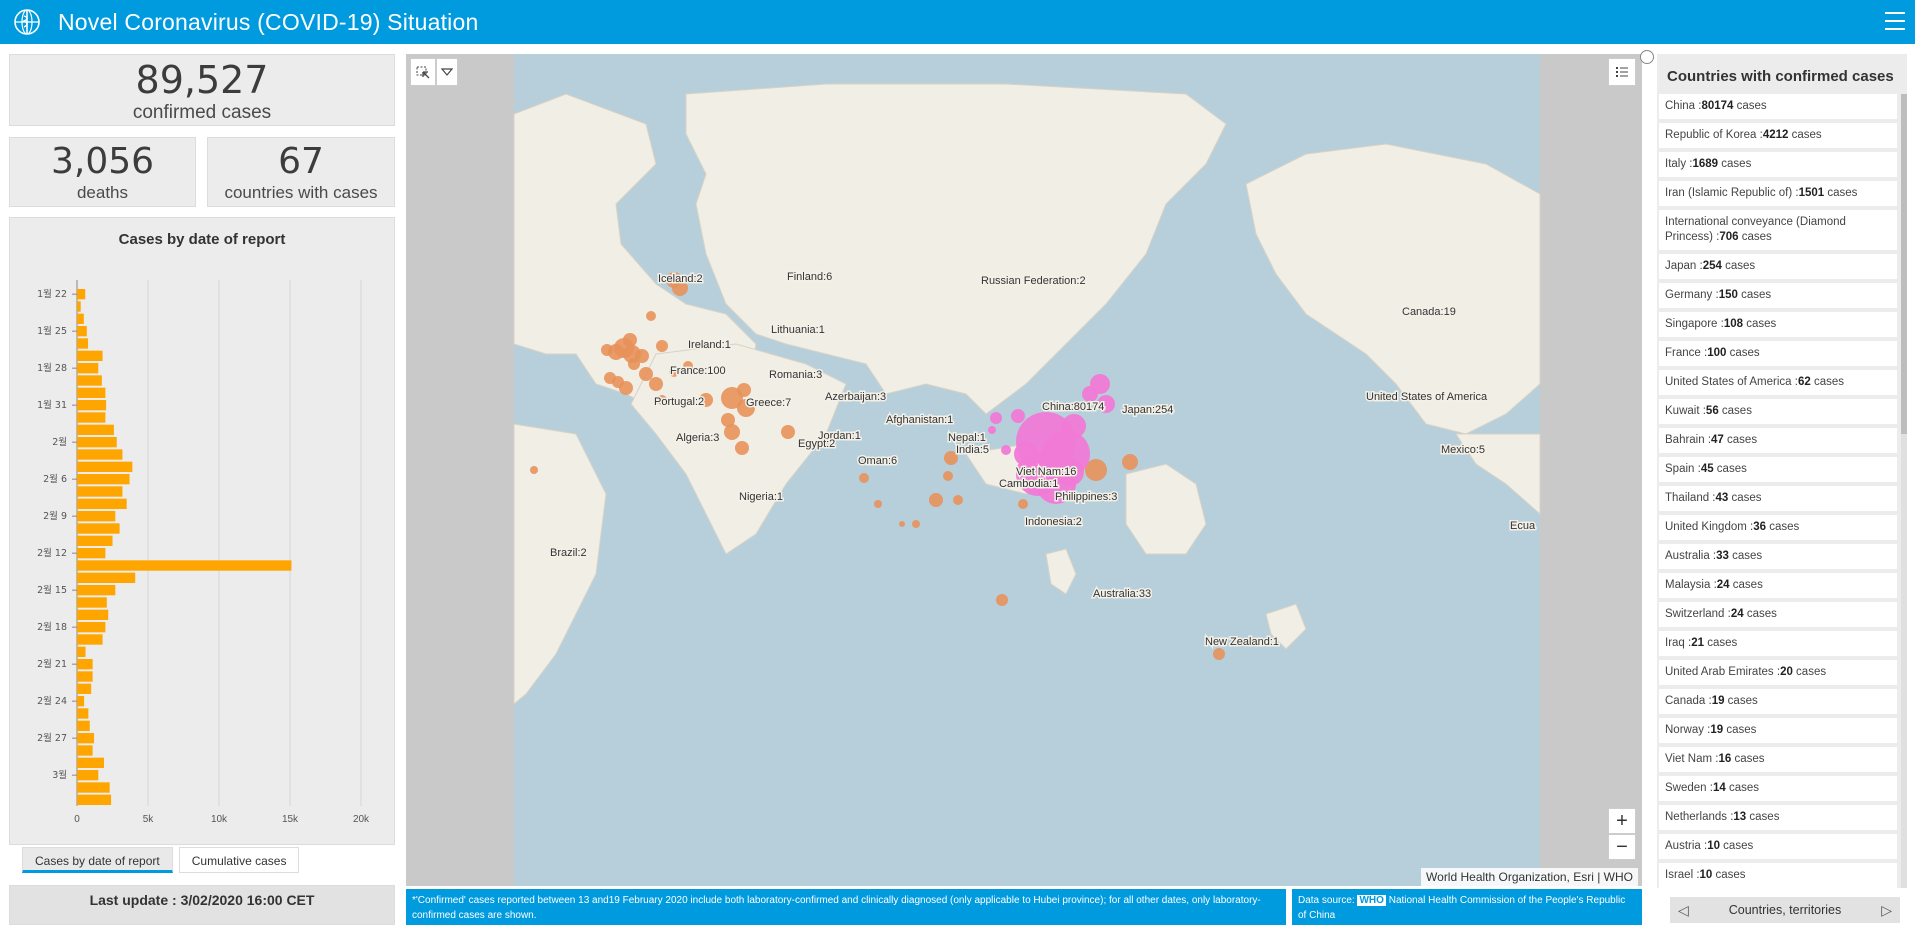 This screenshot has height=931, width=1915. What do you see at coordinates (1647, 57) in the screenshot?
I see `expand-icon` at bounding box center [1647, 57].